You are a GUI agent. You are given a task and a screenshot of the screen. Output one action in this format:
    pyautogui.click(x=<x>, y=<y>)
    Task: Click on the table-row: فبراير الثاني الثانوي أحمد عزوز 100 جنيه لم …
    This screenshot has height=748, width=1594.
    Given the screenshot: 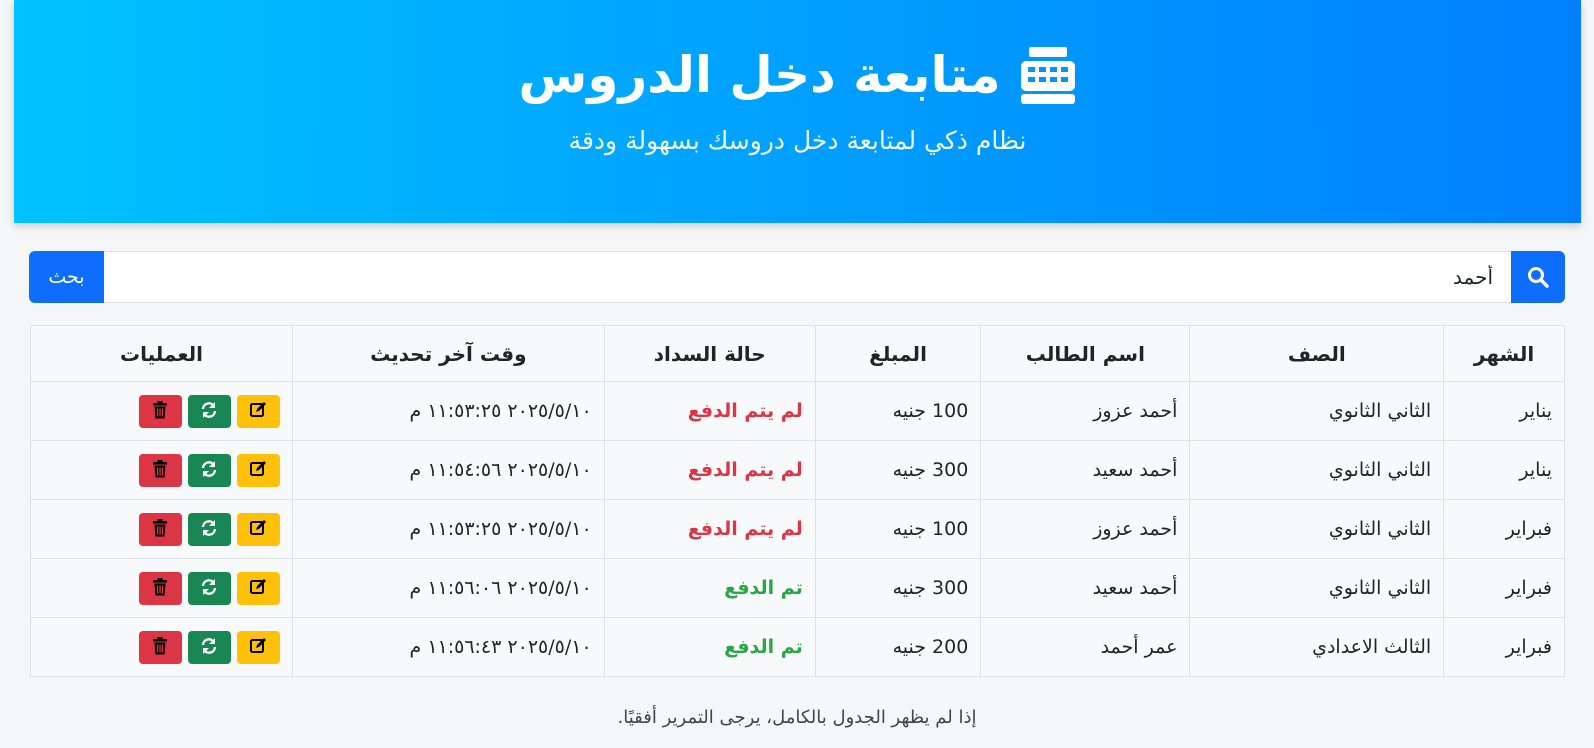 What is the action you would take?
    pyautogui.click(x=797, y=529)
    